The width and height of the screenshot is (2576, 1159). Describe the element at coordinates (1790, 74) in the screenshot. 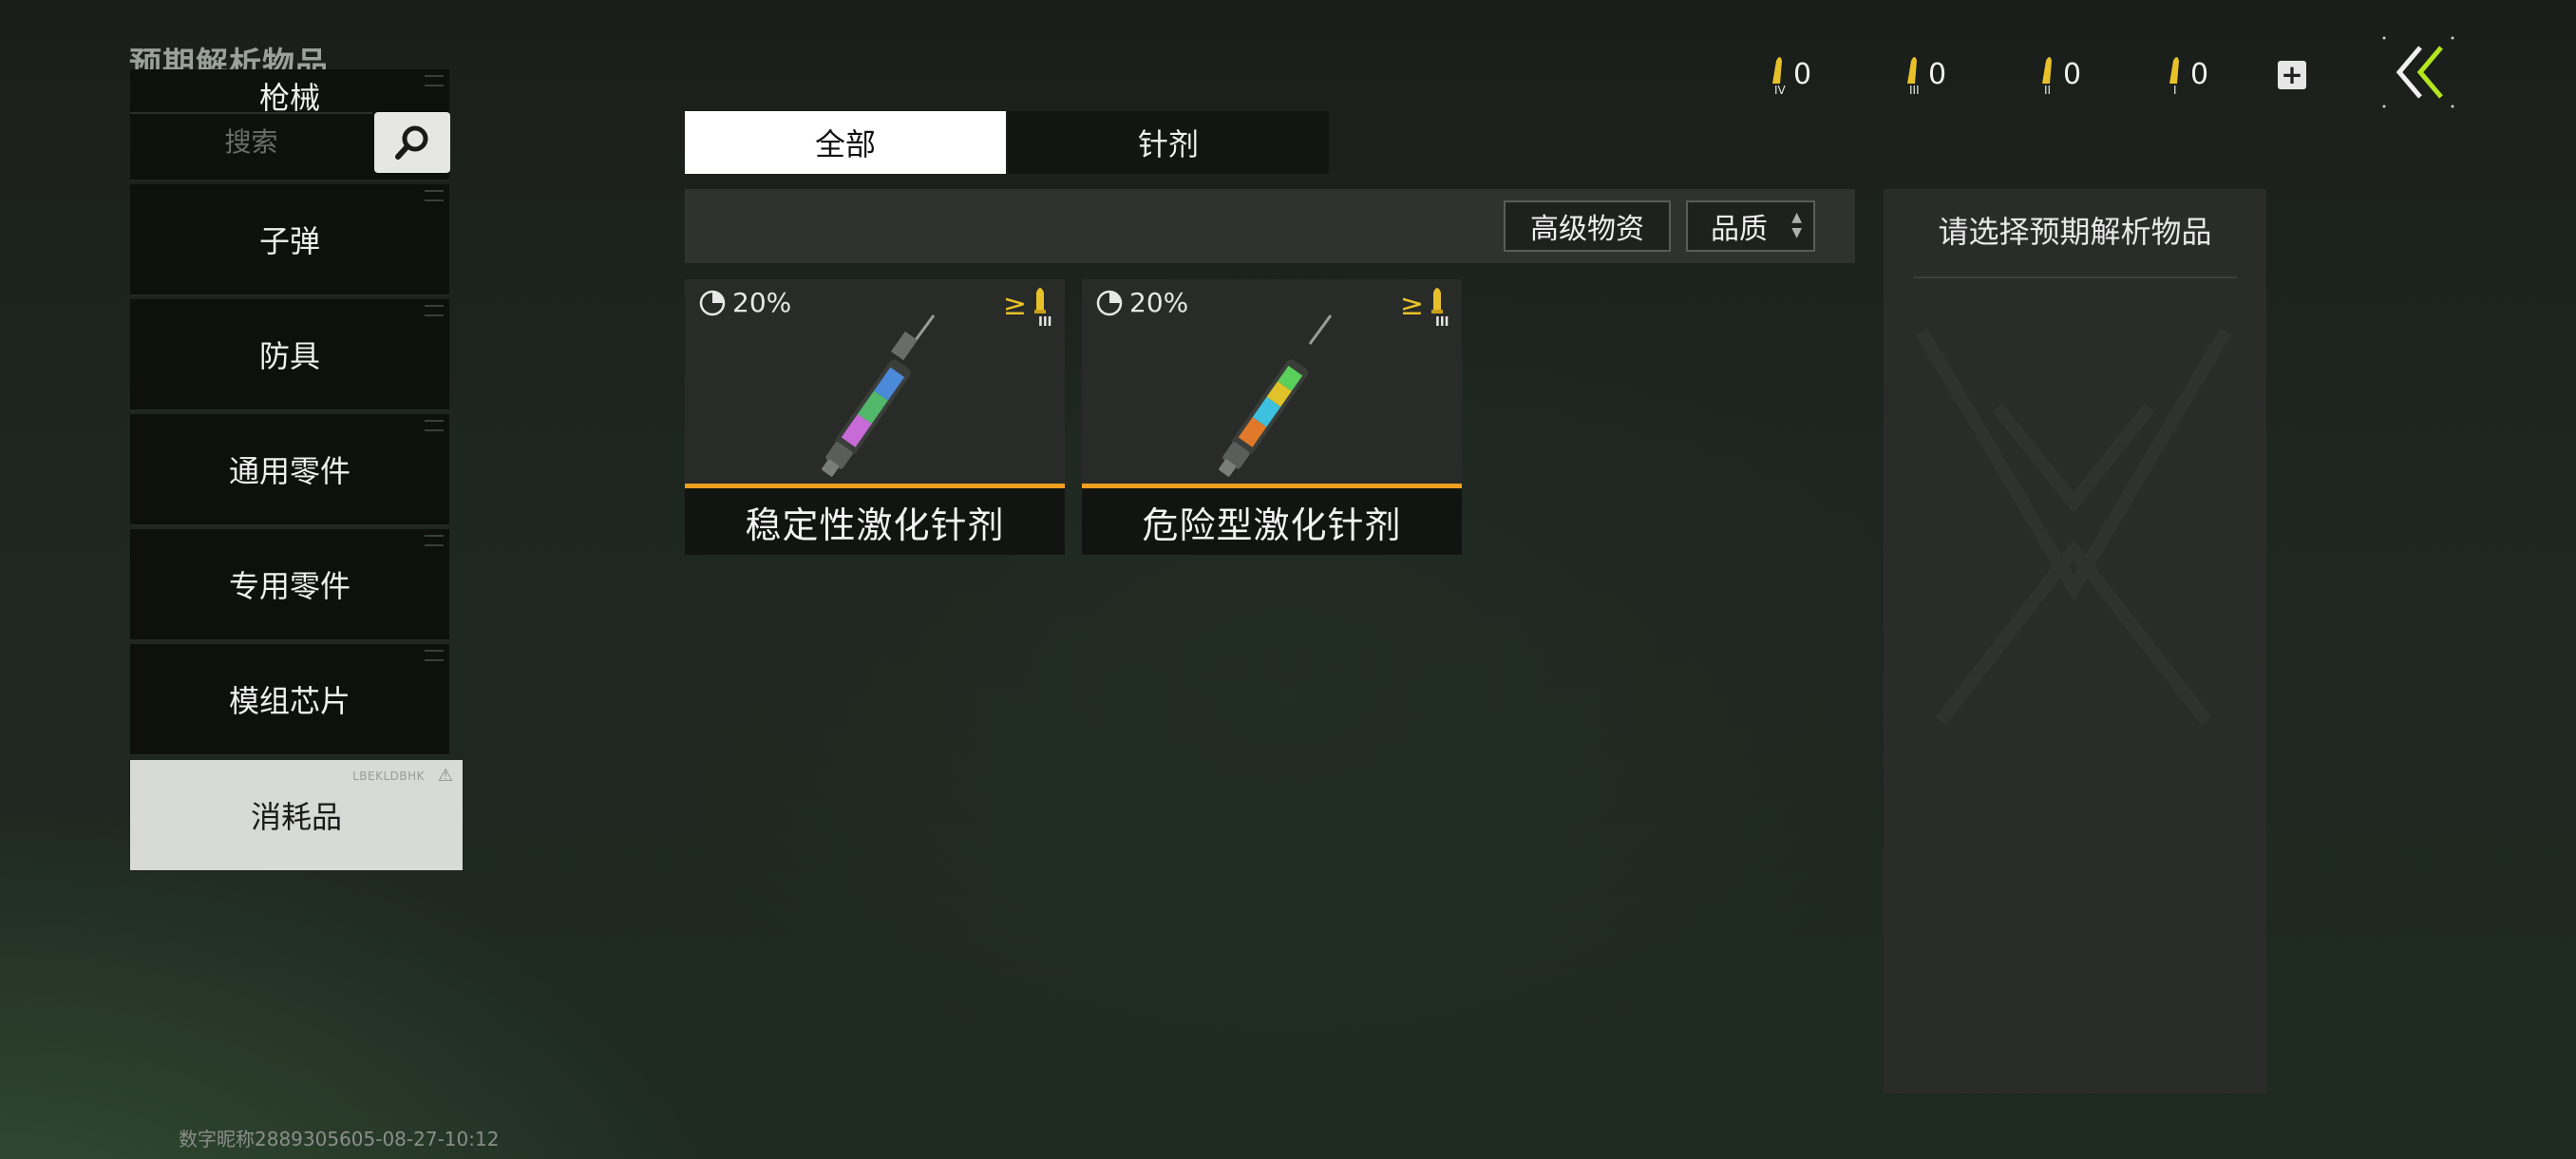

I see `currency-tier-4: IV 0` at that location.